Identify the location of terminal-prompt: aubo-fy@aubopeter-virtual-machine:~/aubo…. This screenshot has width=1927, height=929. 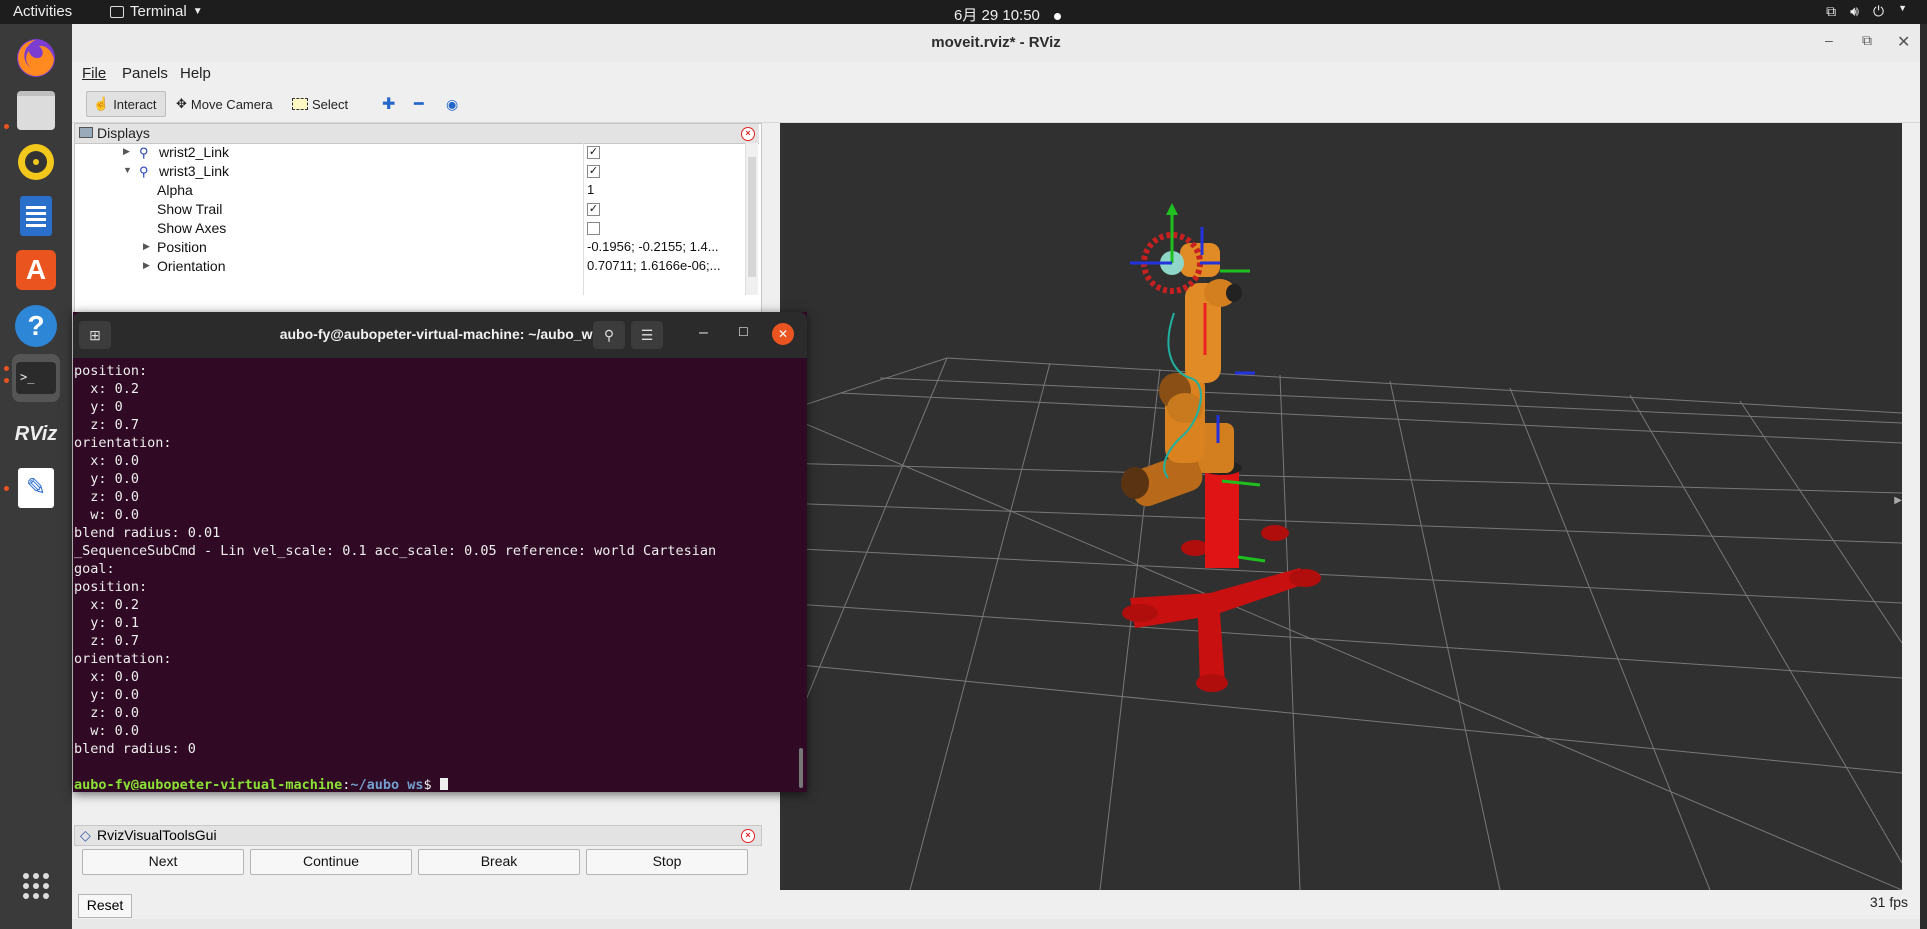
(436, 783).